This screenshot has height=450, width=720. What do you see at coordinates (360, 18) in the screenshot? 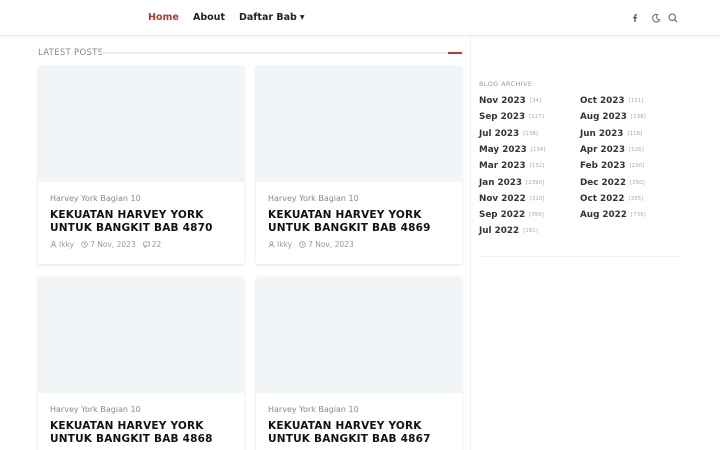
I see `site-header: Home About Daftar Bab ▼` at bounding box center [360, 18].